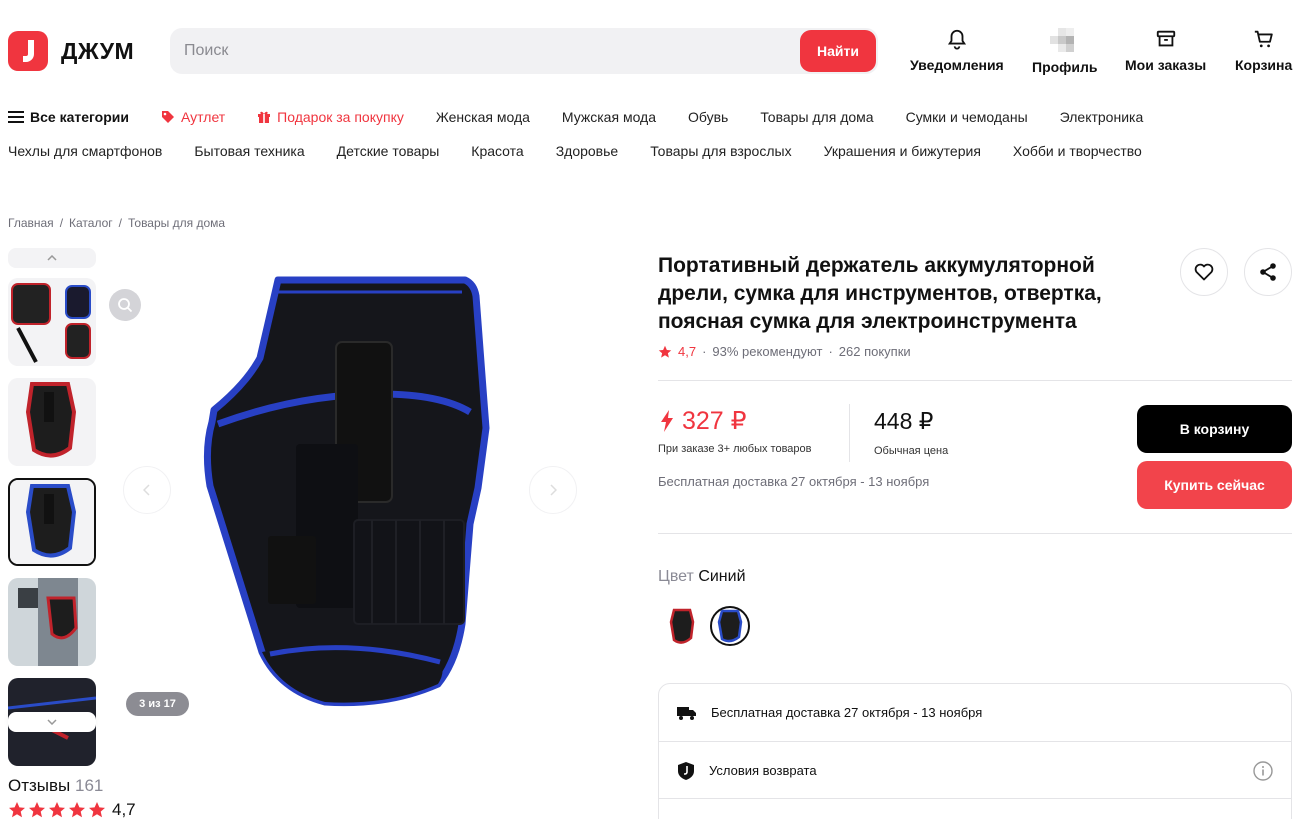 This screenshot has width=1299, height=819. I want to click on search-button: Найти, so click(838, 51).